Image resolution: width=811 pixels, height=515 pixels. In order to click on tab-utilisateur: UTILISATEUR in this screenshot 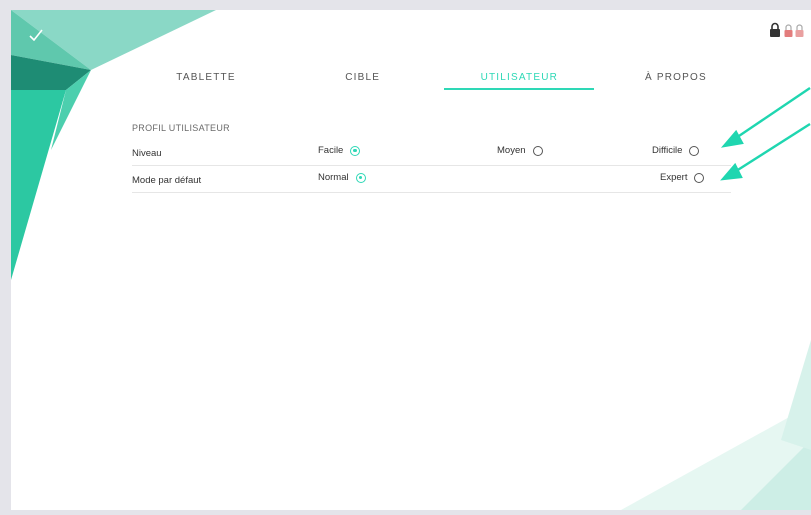, I will do `click(519, 78)`.